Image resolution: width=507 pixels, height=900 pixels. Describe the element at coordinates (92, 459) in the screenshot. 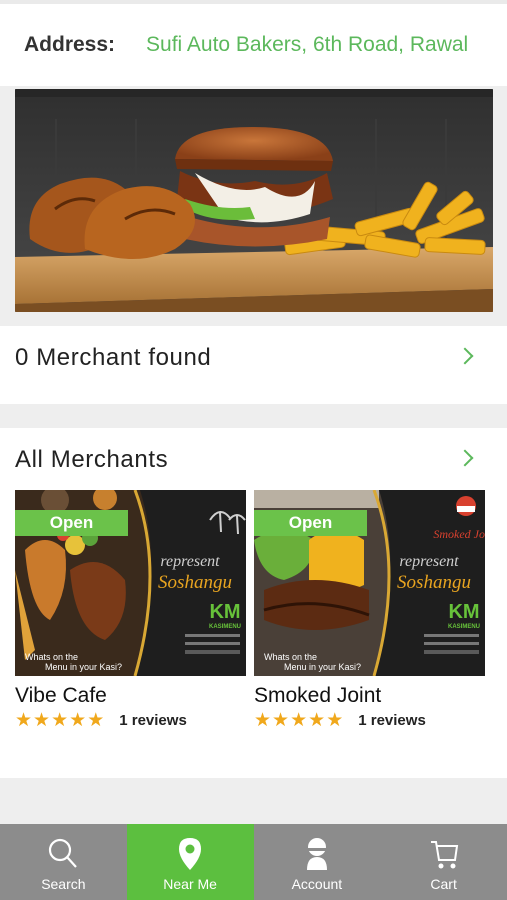

I see `all-merchants-title: All Merchants` at that location.